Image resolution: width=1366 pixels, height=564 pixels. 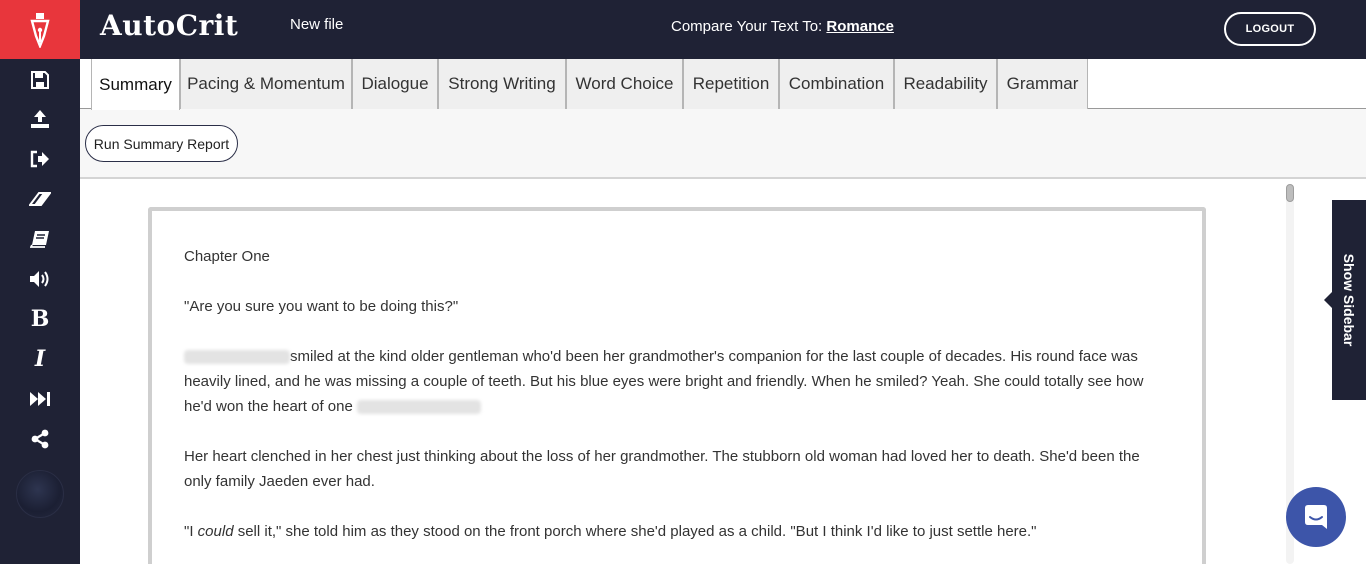 What do you see at coordinates (747, 26) in the screenshot?
I see `compare-label: Compare Your Text To:` at bounding box center [747, 26].